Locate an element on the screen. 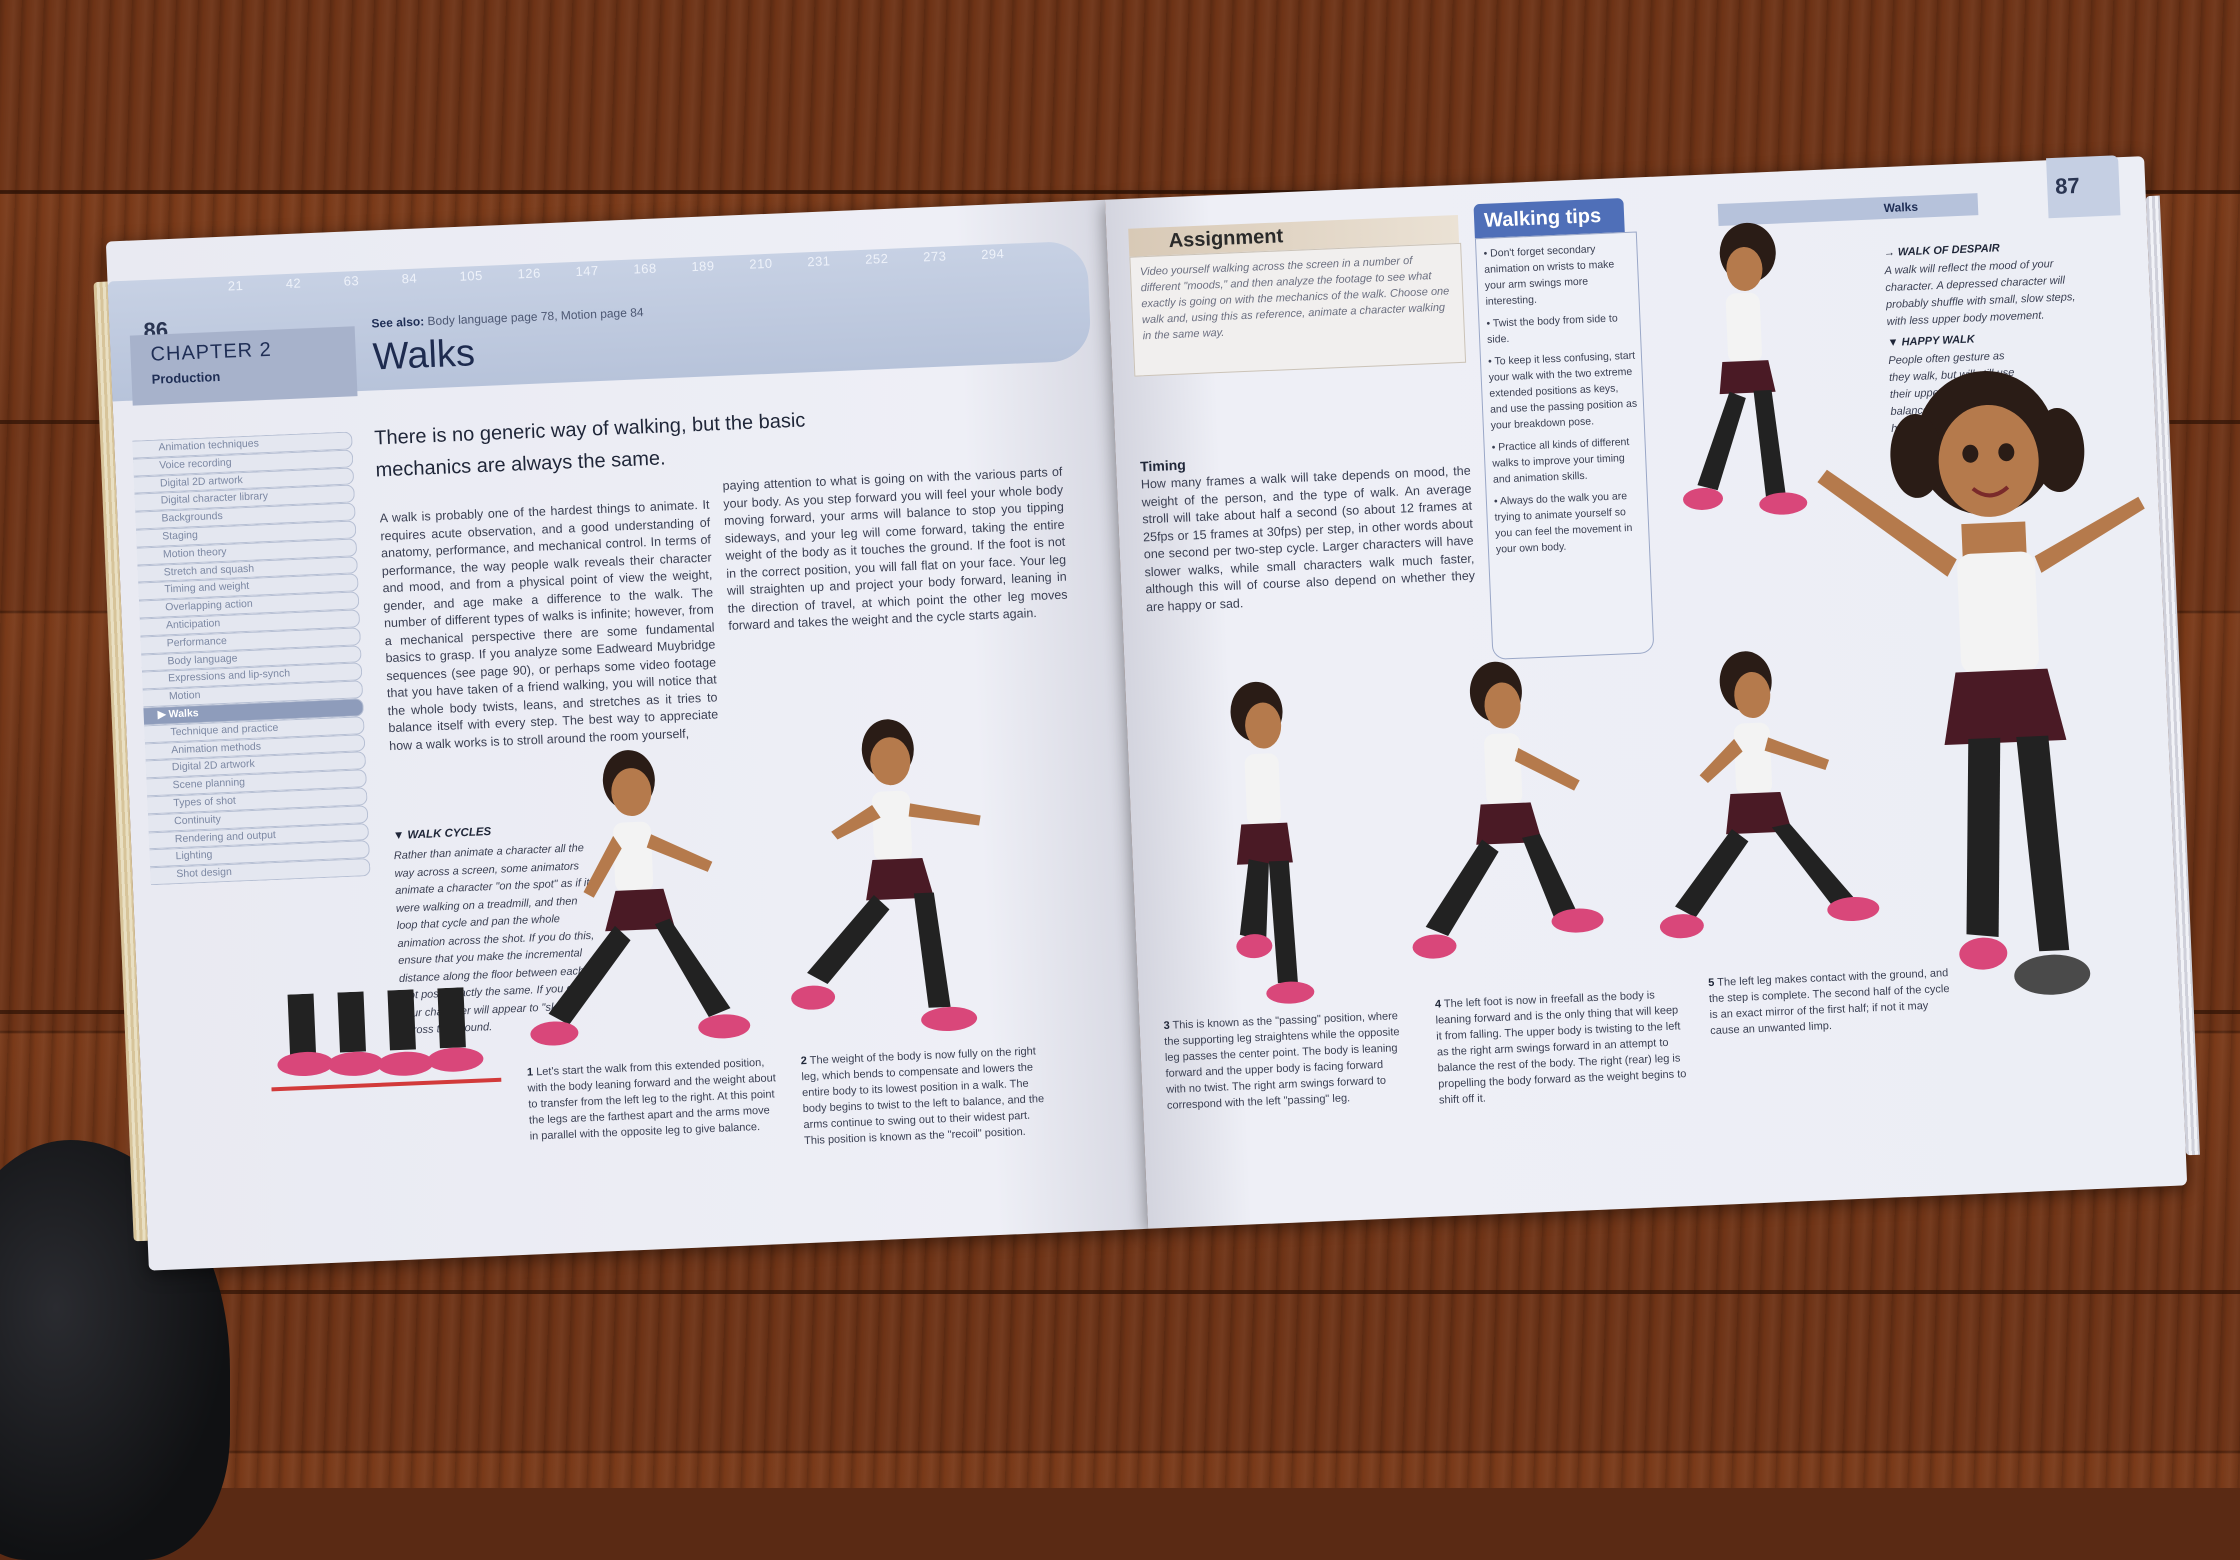  walk-cycles-title: ▼ WALK CYCLES is located at coordinates (442, 834).